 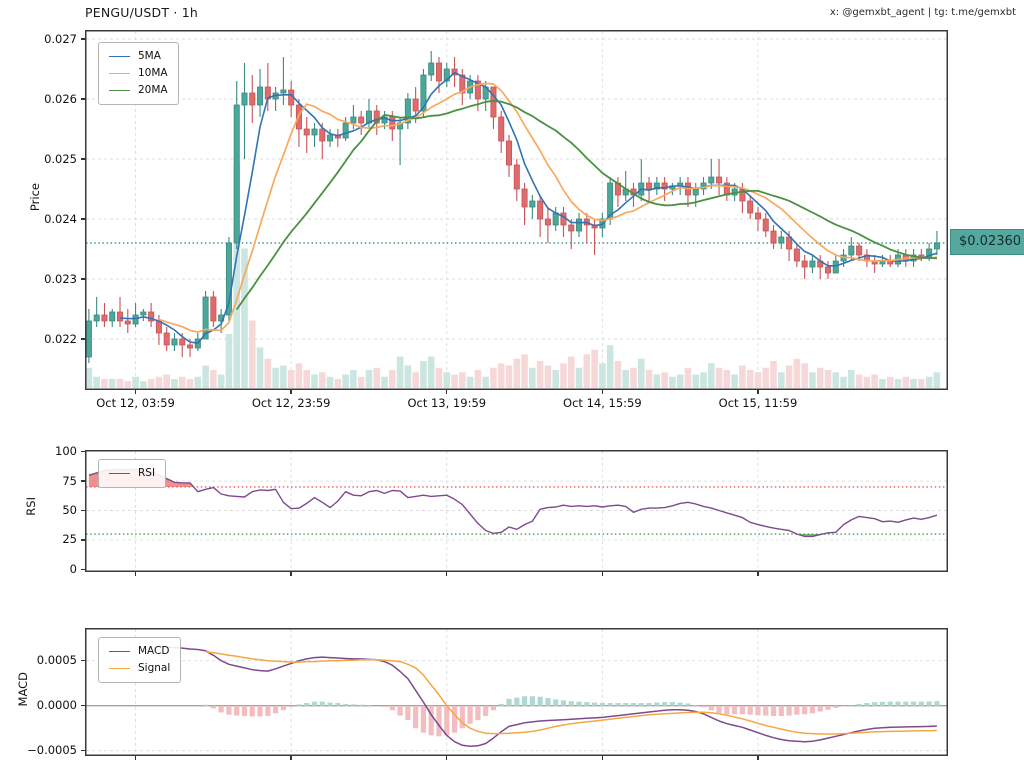 What do you see at coordinates (66, 451) in the screenshot?
I see `y-tick-label: 100` at bounding box center [66, 451].